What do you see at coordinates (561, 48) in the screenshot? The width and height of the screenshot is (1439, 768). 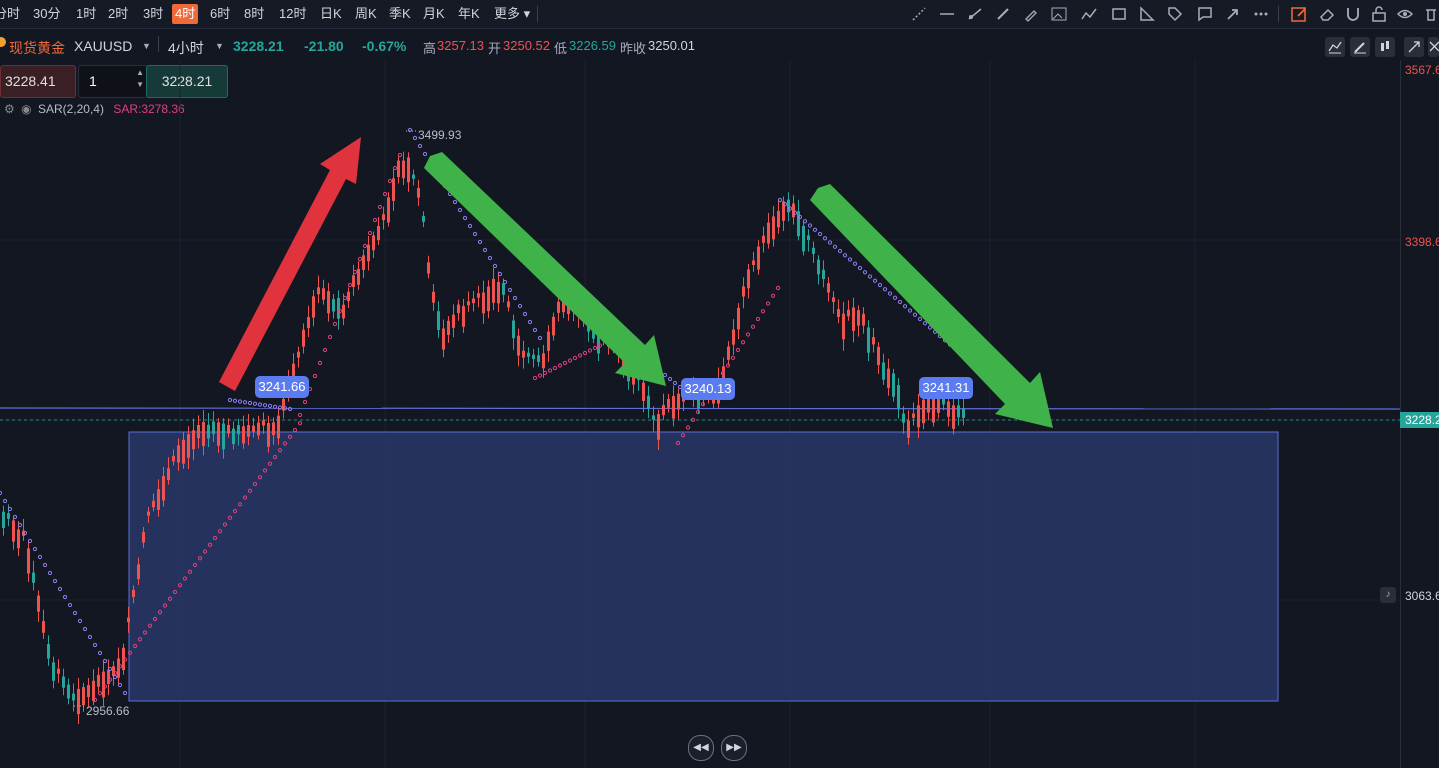 I see `low-label: 低` at bounding box center [561, 48].